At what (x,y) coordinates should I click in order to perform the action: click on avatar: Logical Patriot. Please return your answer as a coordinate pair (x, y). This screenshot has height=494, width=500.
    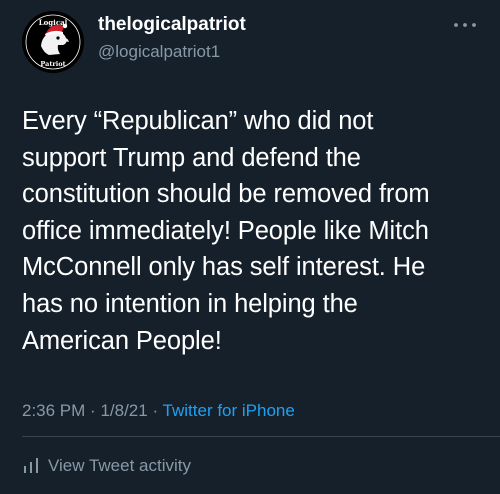
    Looking at the image, I should click on (53, 42).